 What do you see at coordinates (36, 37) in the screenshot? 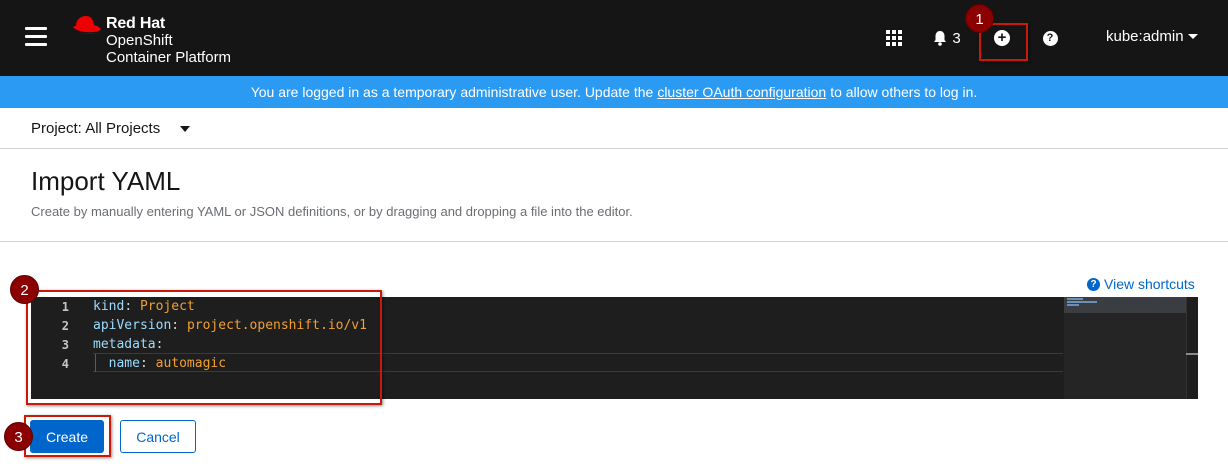
I see `hamburger-menu-icon` at bounding box center [36, 37].